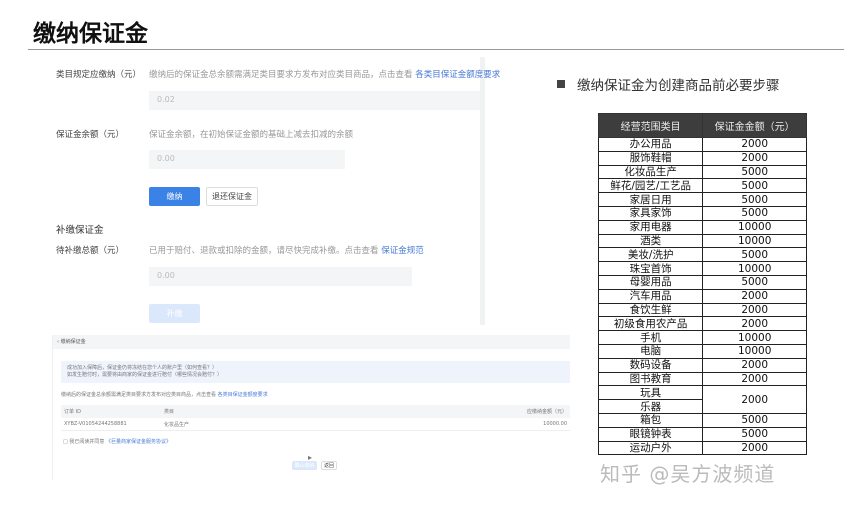  I want to click on table-row: 鲜花/园艺/工艺品 5000, so click(702, 186).